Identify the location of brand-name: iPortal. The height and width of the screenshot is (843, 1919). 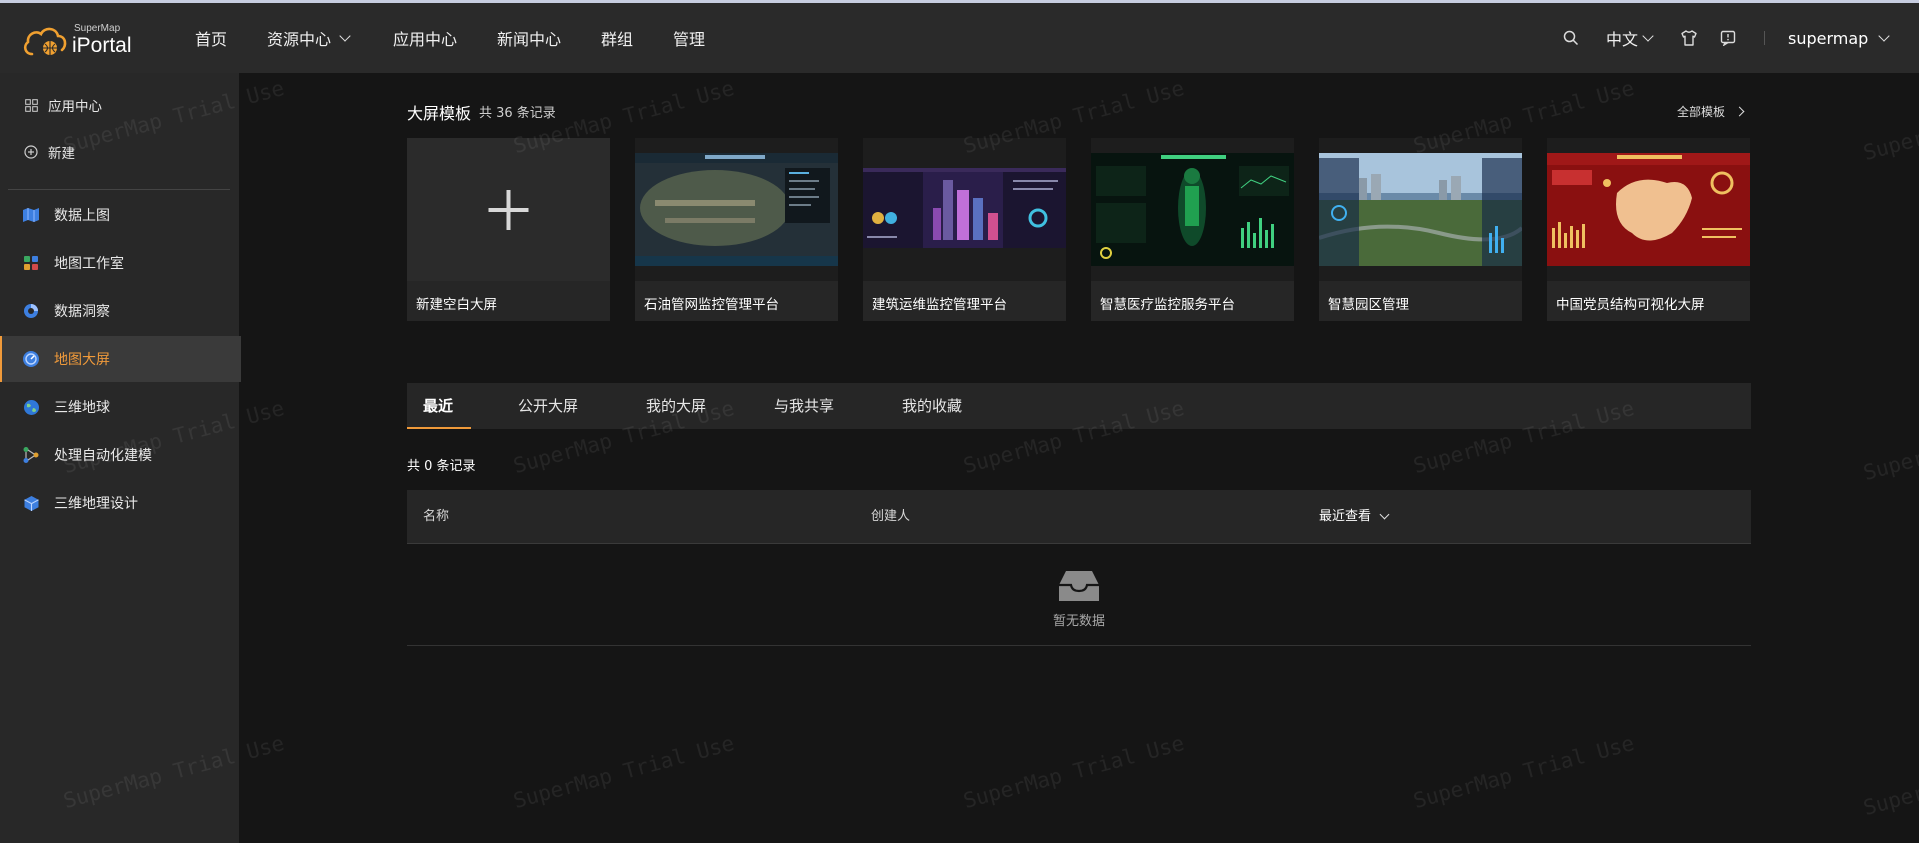
(102, 45).